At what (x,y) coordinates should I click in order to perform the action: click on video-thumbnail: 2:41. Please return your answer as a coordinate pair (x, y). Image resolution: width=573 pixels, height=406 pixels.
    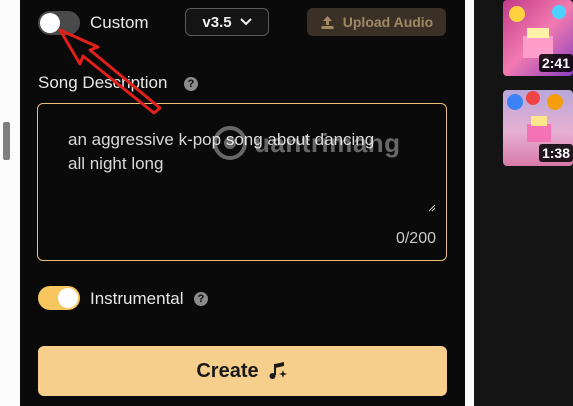
    Looking at the image, I should click on (538, 38).